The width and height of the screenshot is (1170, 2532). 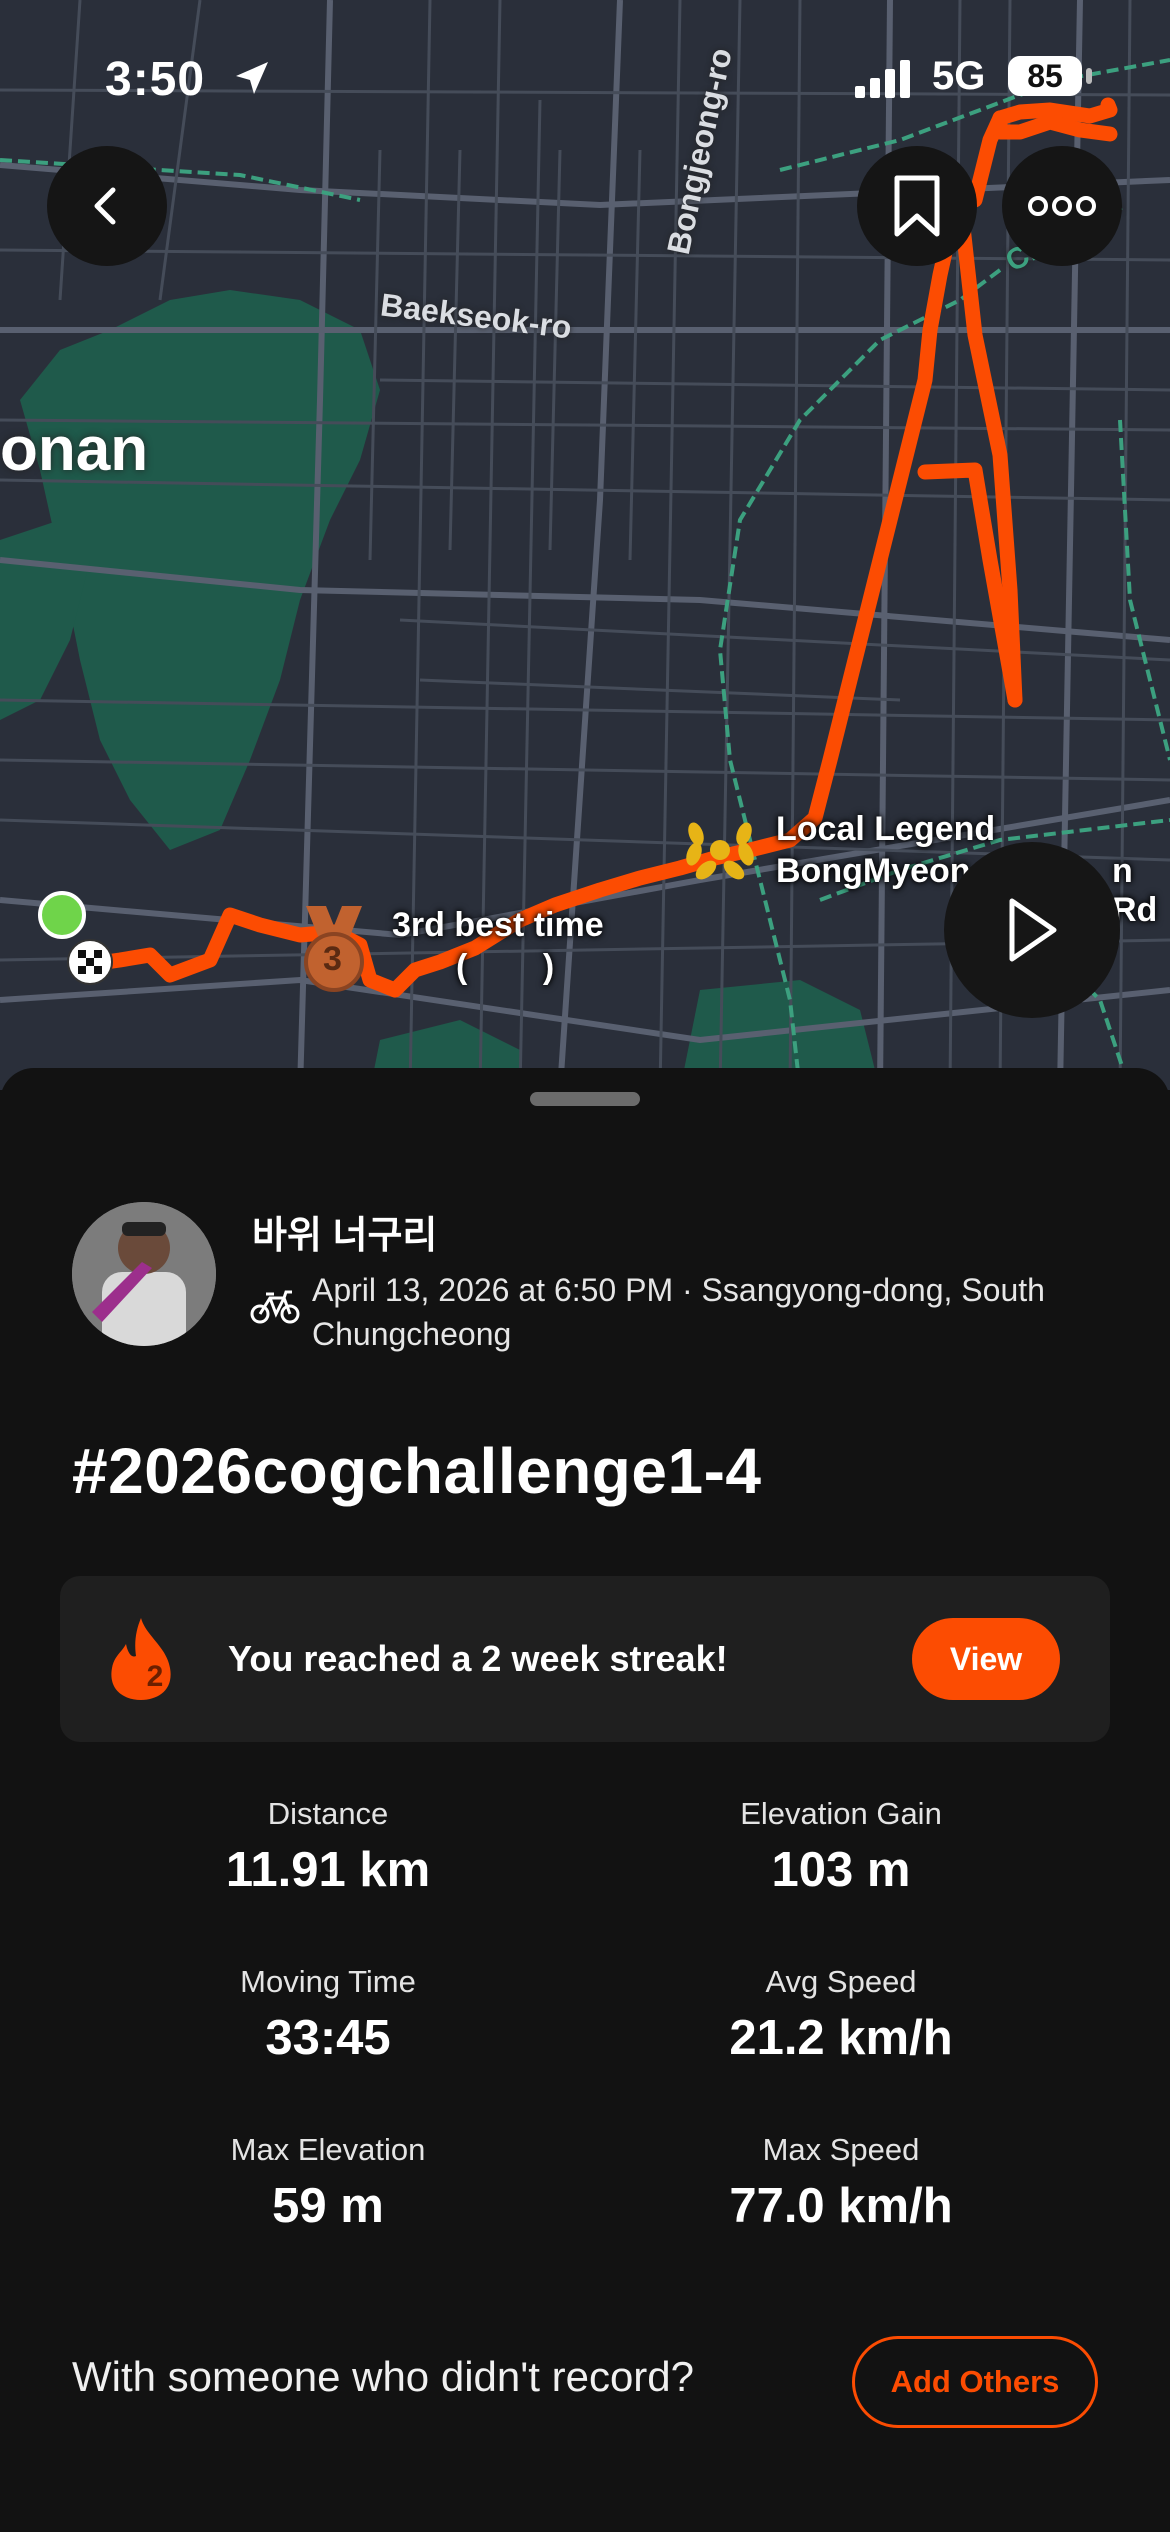 I want to click on achievement-label: 3rd best time, so click(x=498, y=925).